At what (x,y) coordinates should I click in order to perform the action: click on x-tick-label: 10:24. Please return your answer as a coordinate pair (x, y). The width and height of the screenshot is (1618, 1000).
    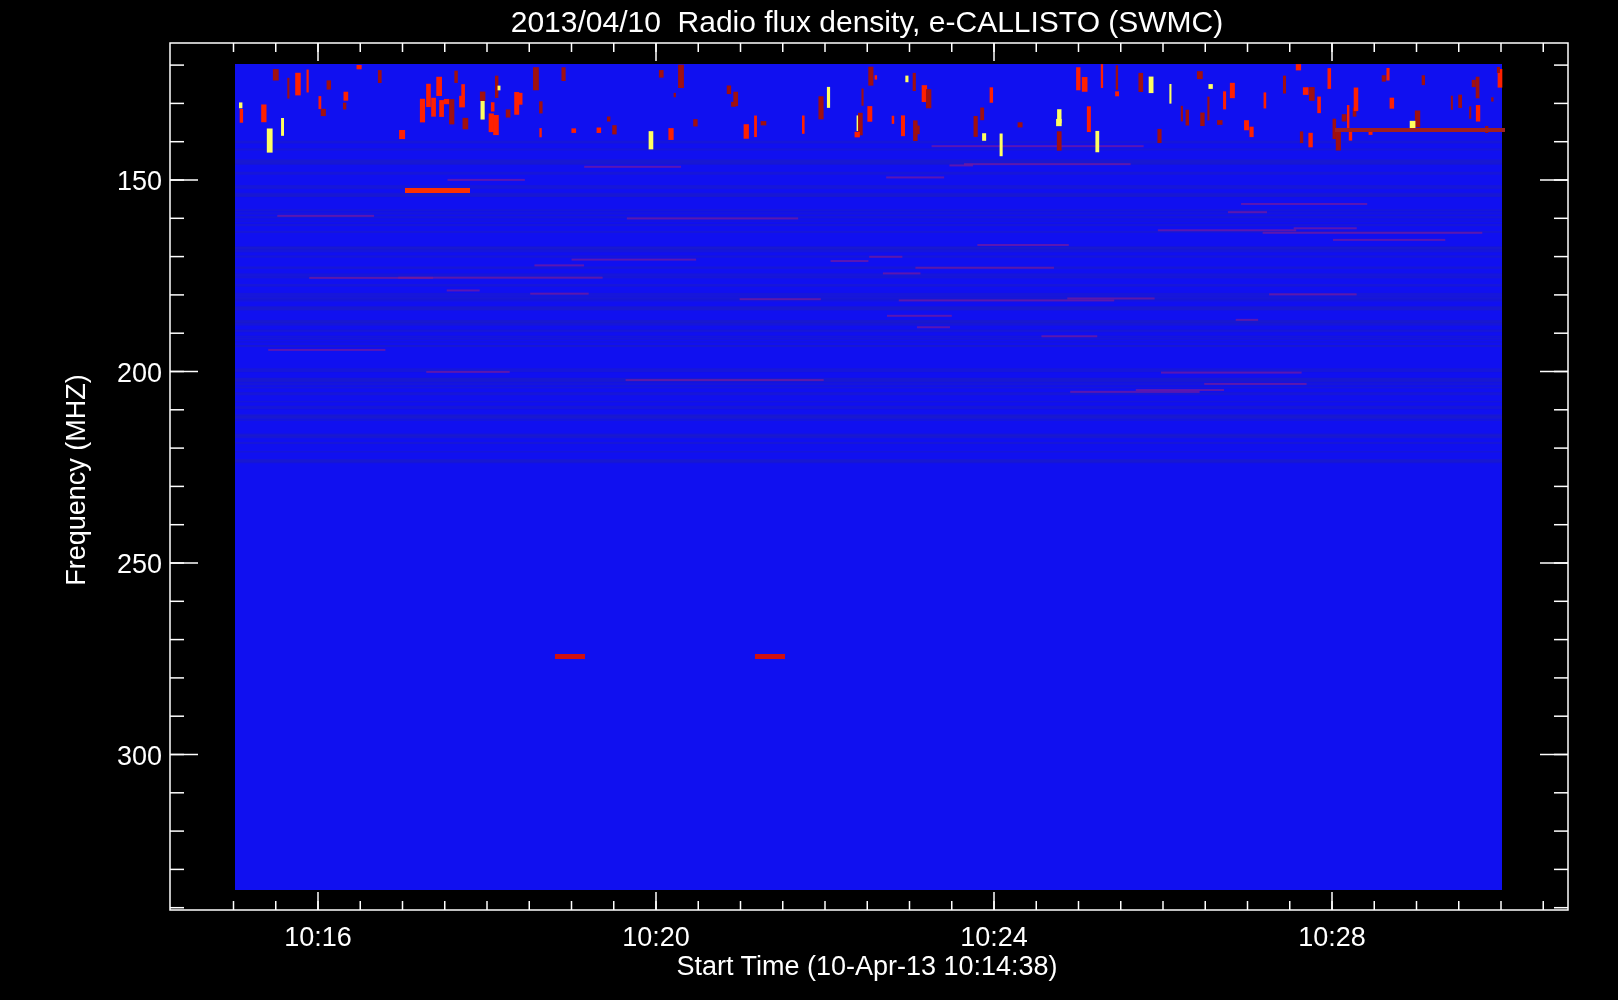
    Looking at the image, I should click on (994, 937).